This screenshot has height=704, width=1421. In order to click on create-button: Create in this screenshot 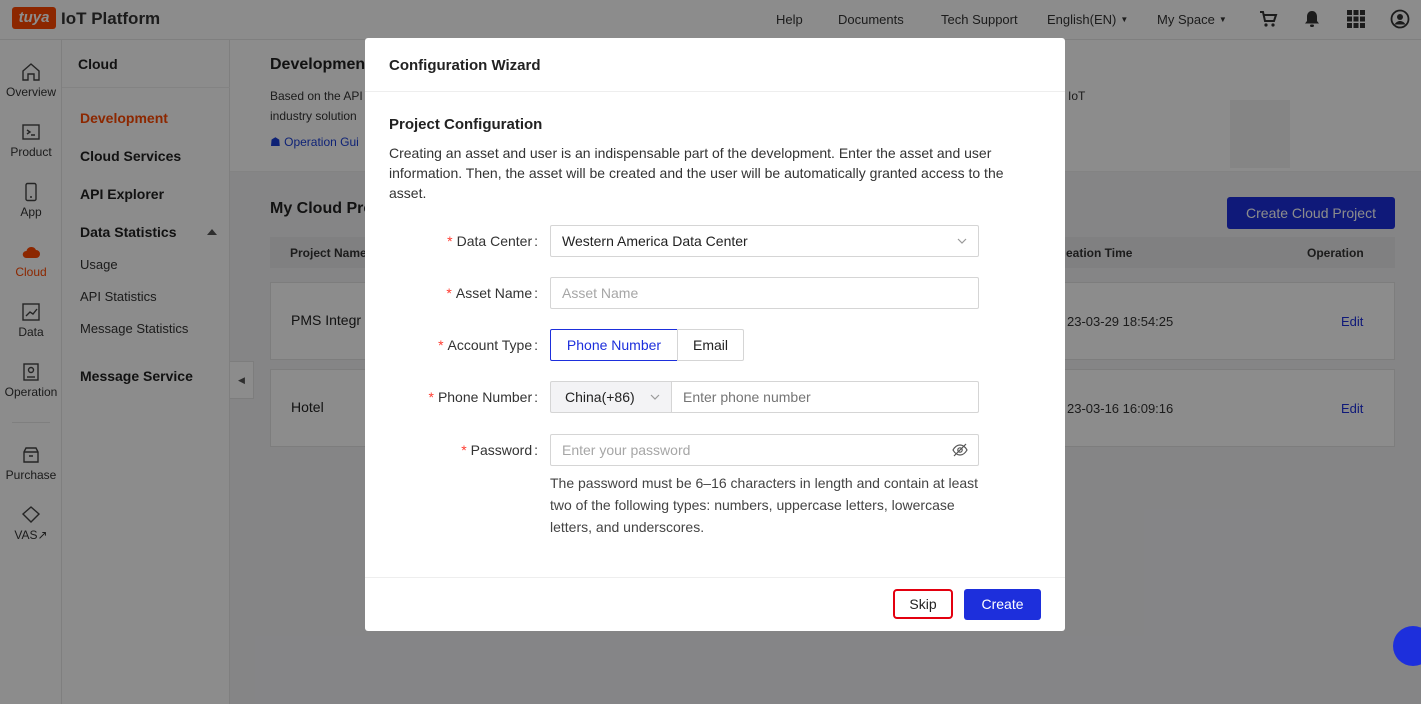, I will do `click(1002, 604)`.